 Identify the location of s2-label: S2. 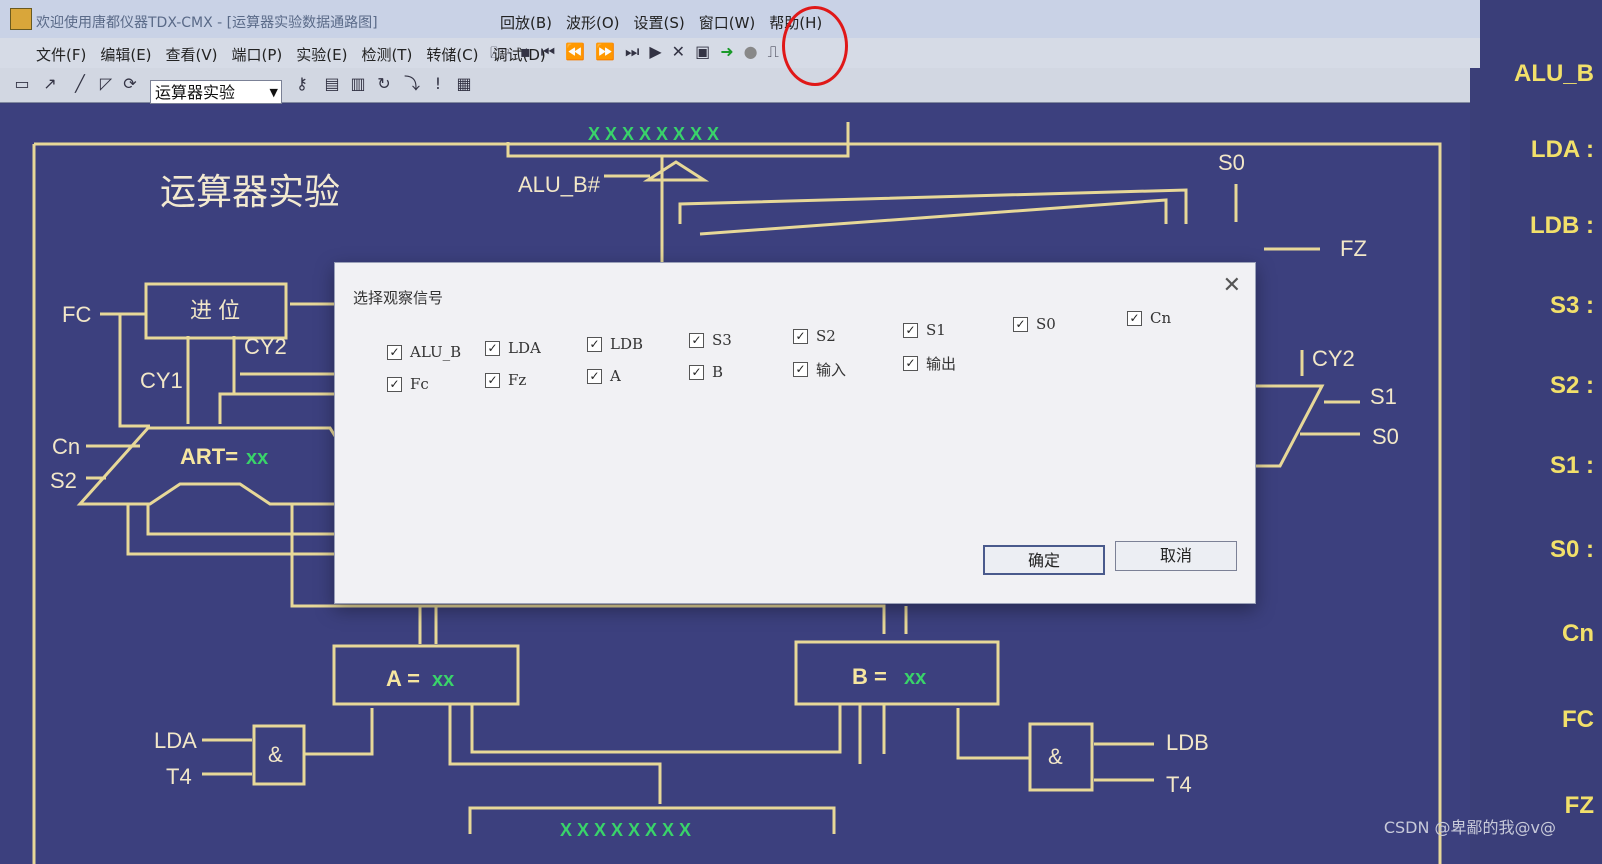
(63, 480).